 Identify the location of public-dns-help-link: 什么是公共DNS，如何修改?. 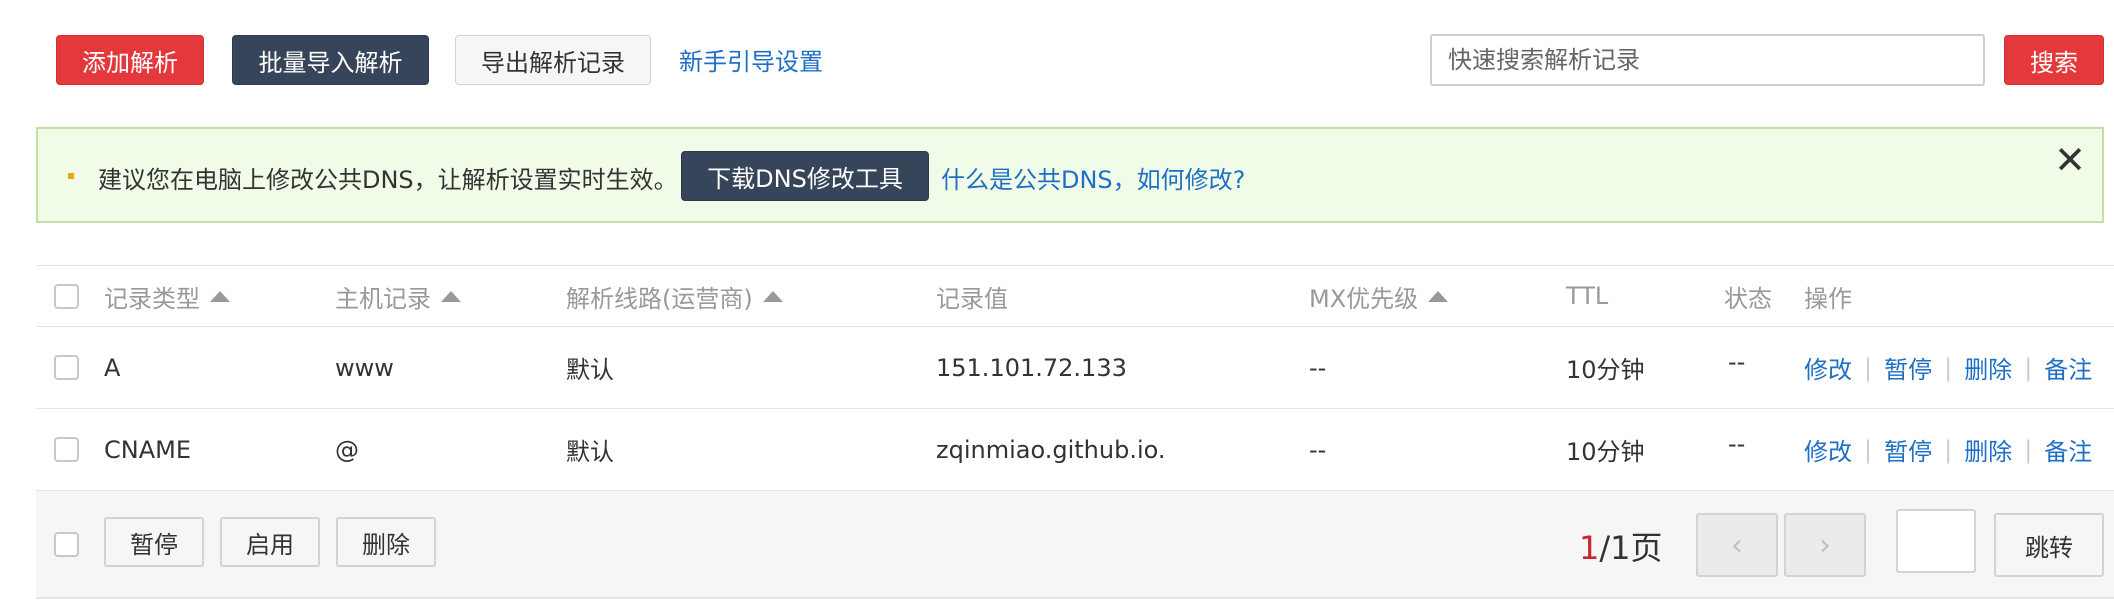
(1093, 177).